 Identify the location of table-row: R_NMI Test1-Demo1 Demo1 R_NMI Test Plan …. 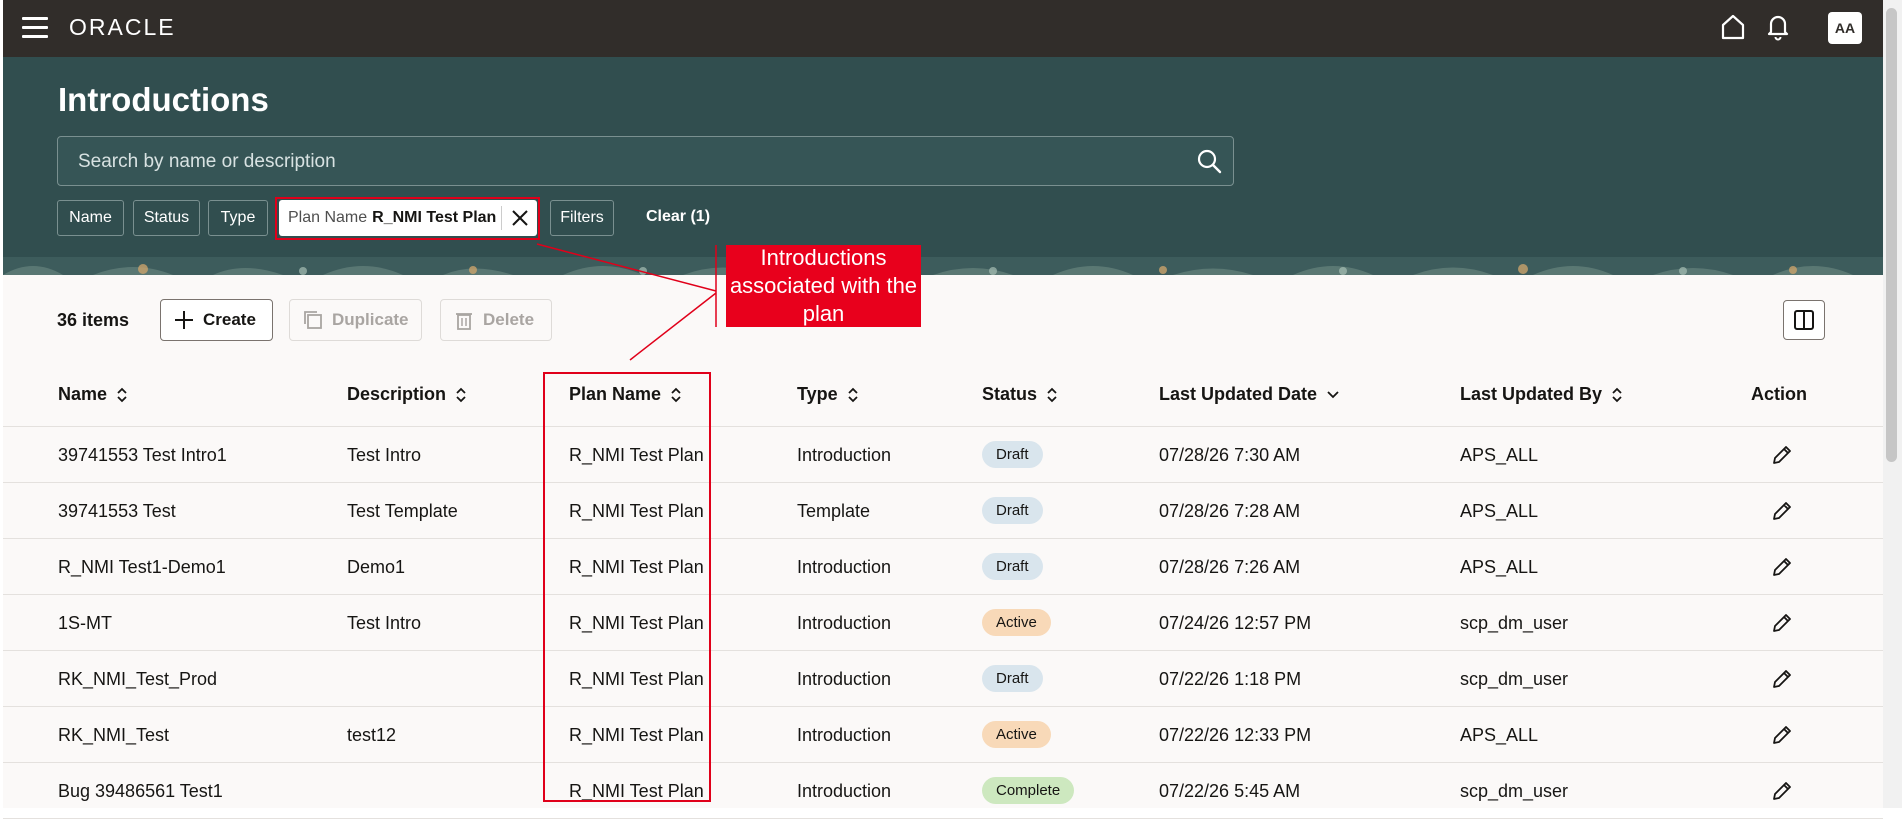
(943, 567).